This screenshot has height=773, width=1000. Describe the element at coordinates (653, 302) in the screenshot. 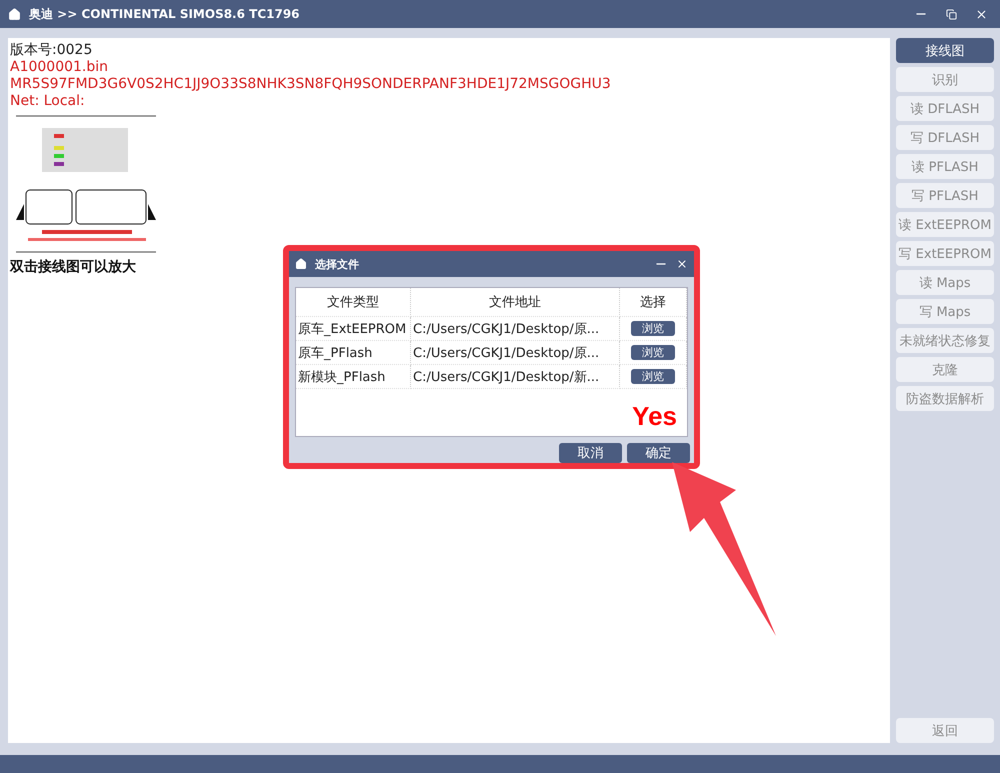

I see `column-header: 选择` at that location.